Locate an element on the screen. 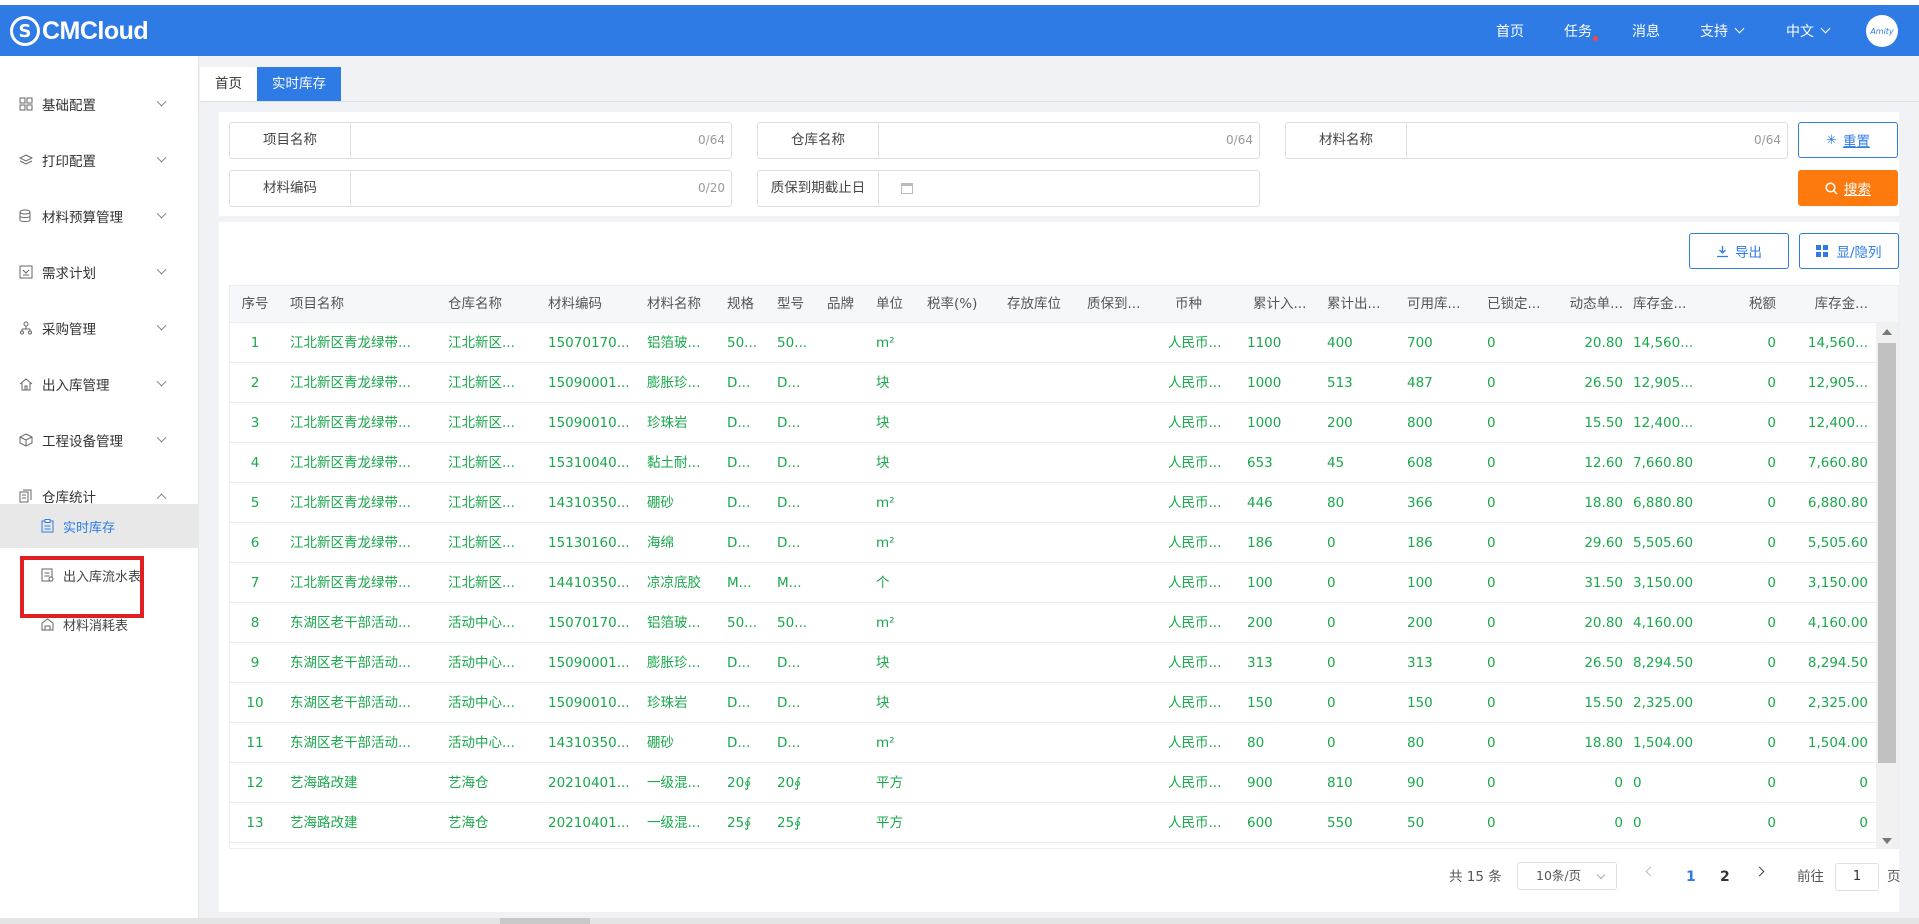 The width and height of the screenshot is (1919, 924). sidebar-item-basic-config: 基础配置 is located at coordinates (99, 104).